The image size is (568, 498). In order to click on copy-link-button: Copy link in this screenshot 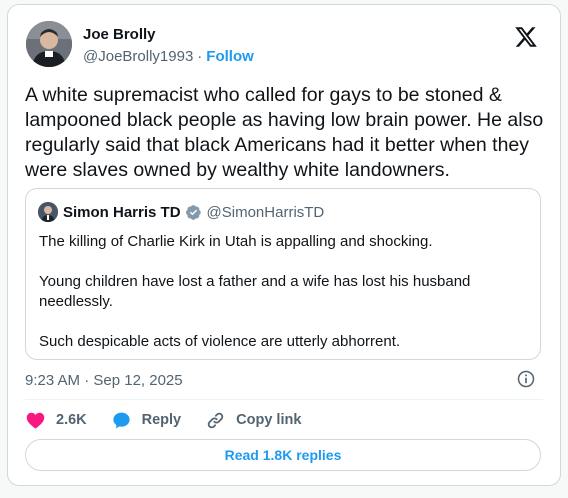, I will do `click(253, 420)`.